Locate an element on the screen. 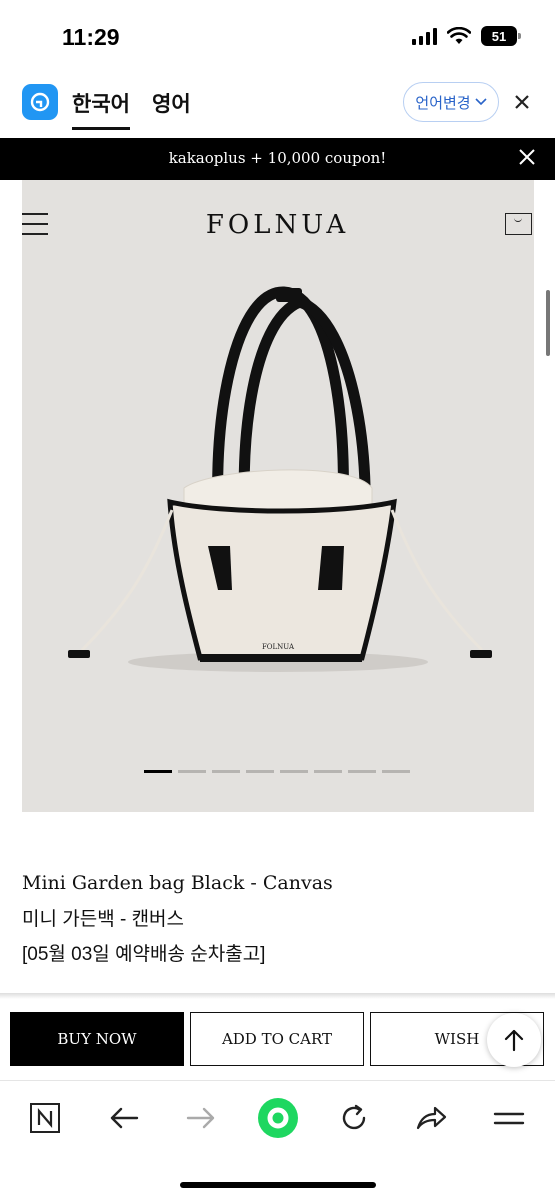 The height and width of the screenshot is (1200, 555). cellular-signal-icon is located at coordinates (424, 36).